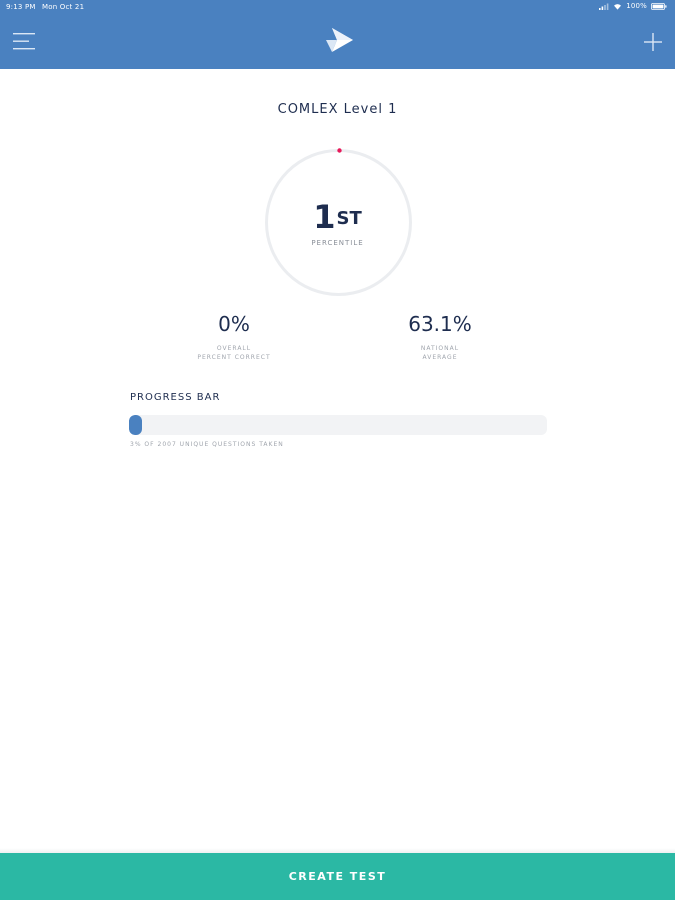 The width and height of the screenshot is (675, 900). Describe the element at coordinates (440, 357) in the screenshot. I see `national-label-line2: AVERAGE` at that location.